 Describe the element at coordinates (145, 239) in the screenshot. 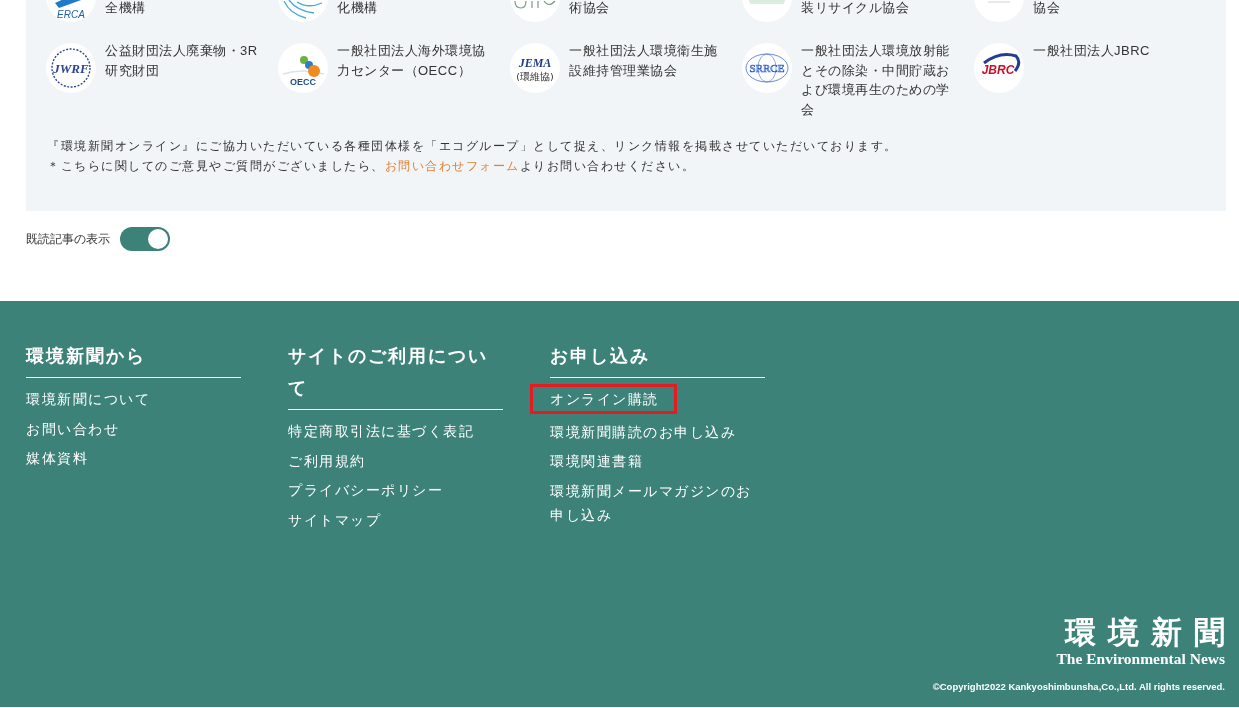

I see `toggle-switch` at that location.